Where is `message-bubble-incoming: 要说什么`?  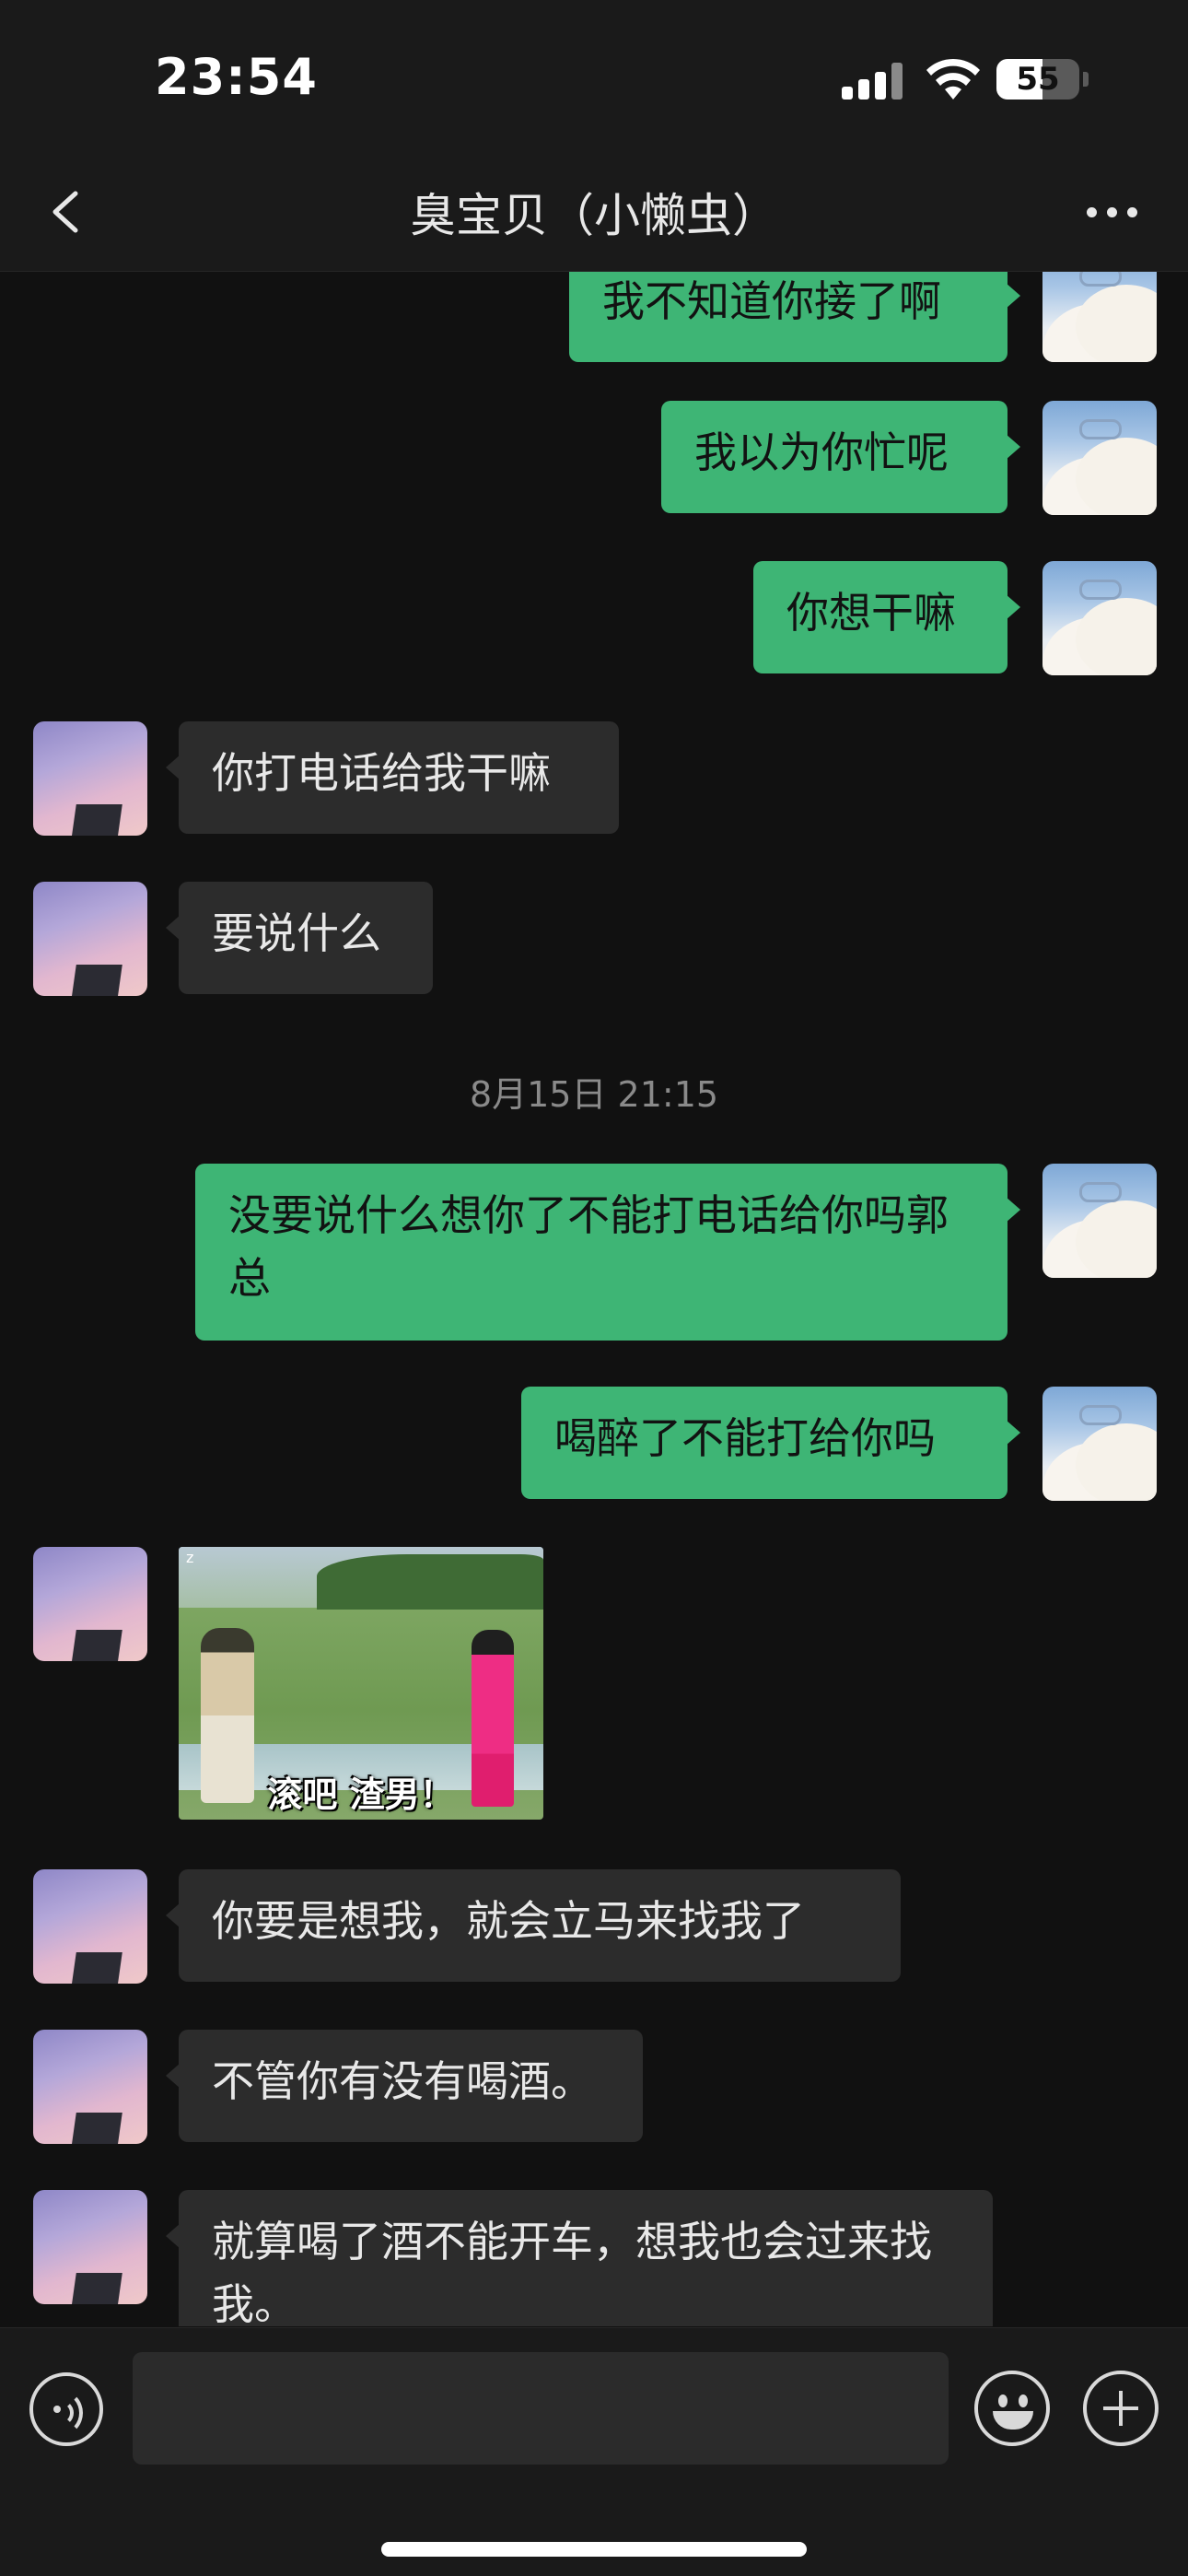 message-bubble-incoming: 要说什么 is located at coordinates (299, 938).